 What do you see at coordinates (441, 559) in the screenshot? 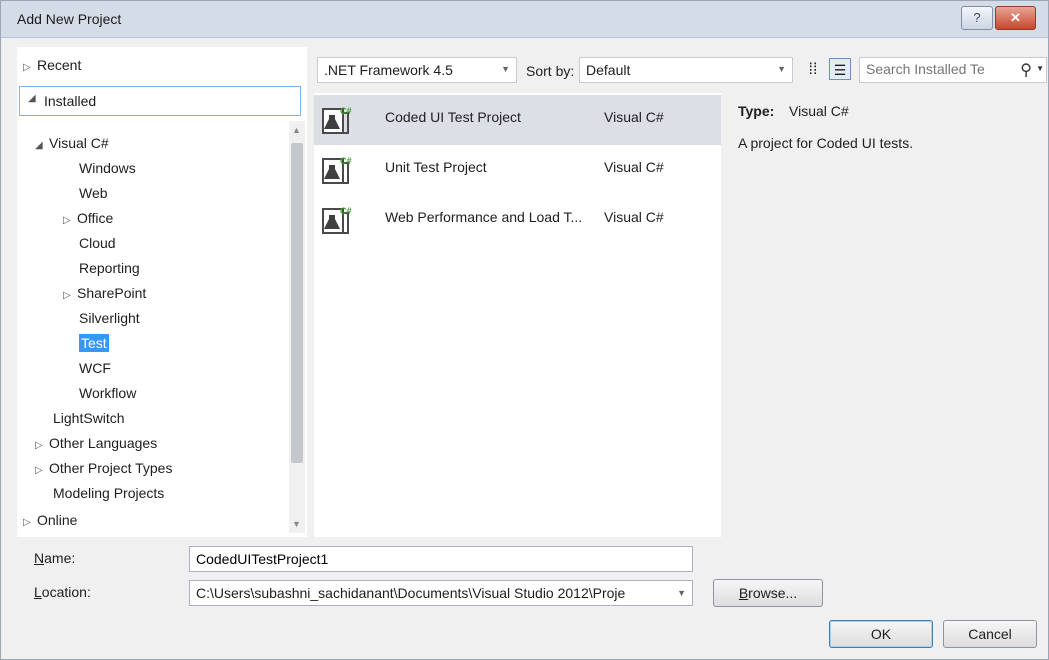
I see `name-field` at bounding box center [441, 559].